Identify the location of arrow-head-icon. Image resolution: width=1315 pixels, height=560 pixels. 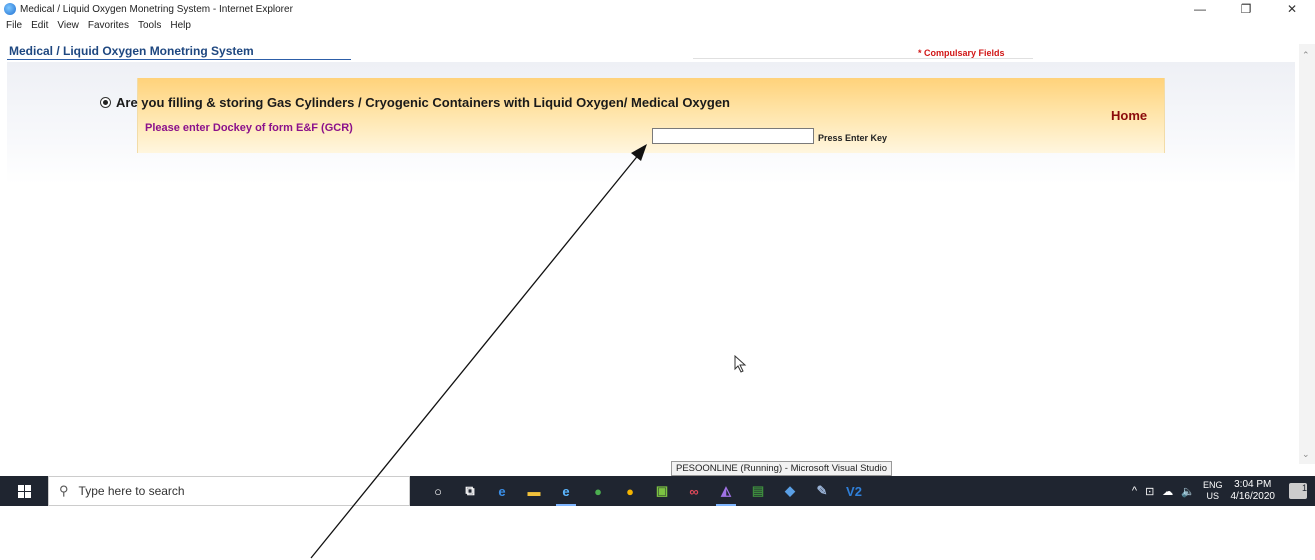
(639, 152).